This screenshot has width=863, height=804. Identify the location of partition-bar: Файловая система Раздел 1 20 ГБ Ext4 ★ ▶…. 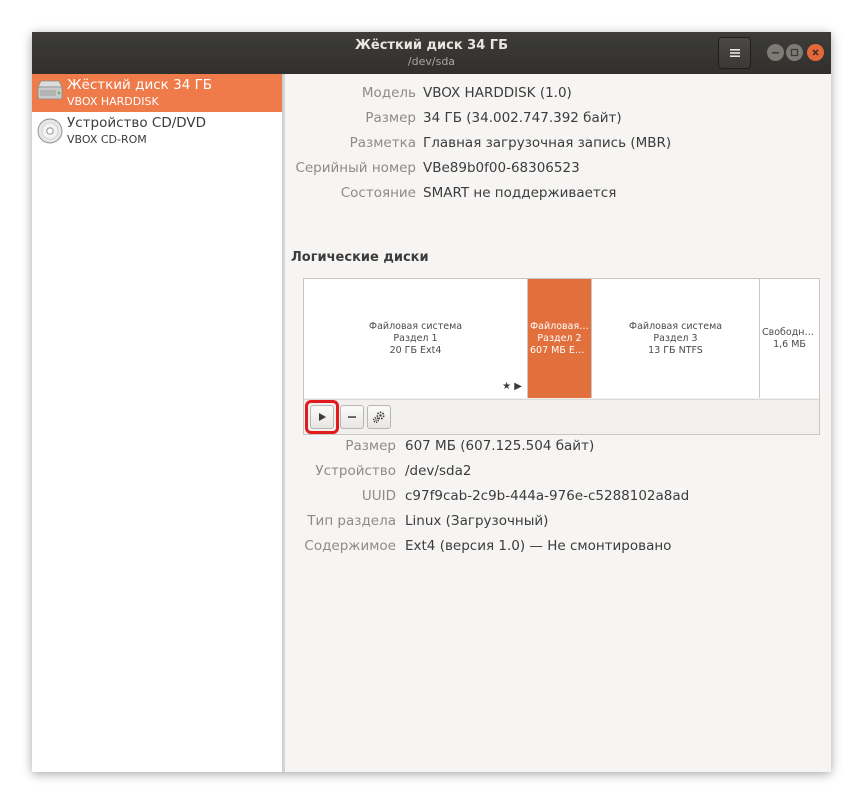
(561, 338).